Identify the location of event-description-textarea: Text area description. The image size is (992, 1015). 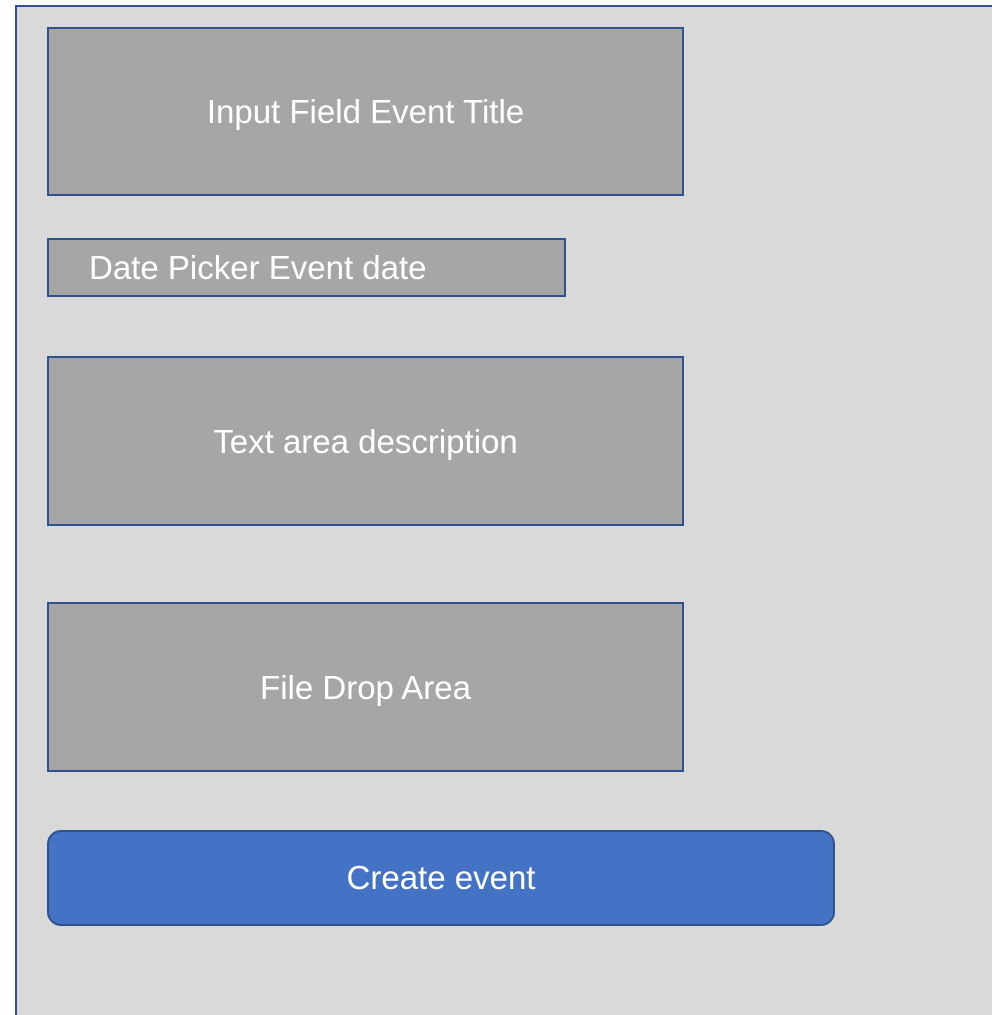
(365, 441).